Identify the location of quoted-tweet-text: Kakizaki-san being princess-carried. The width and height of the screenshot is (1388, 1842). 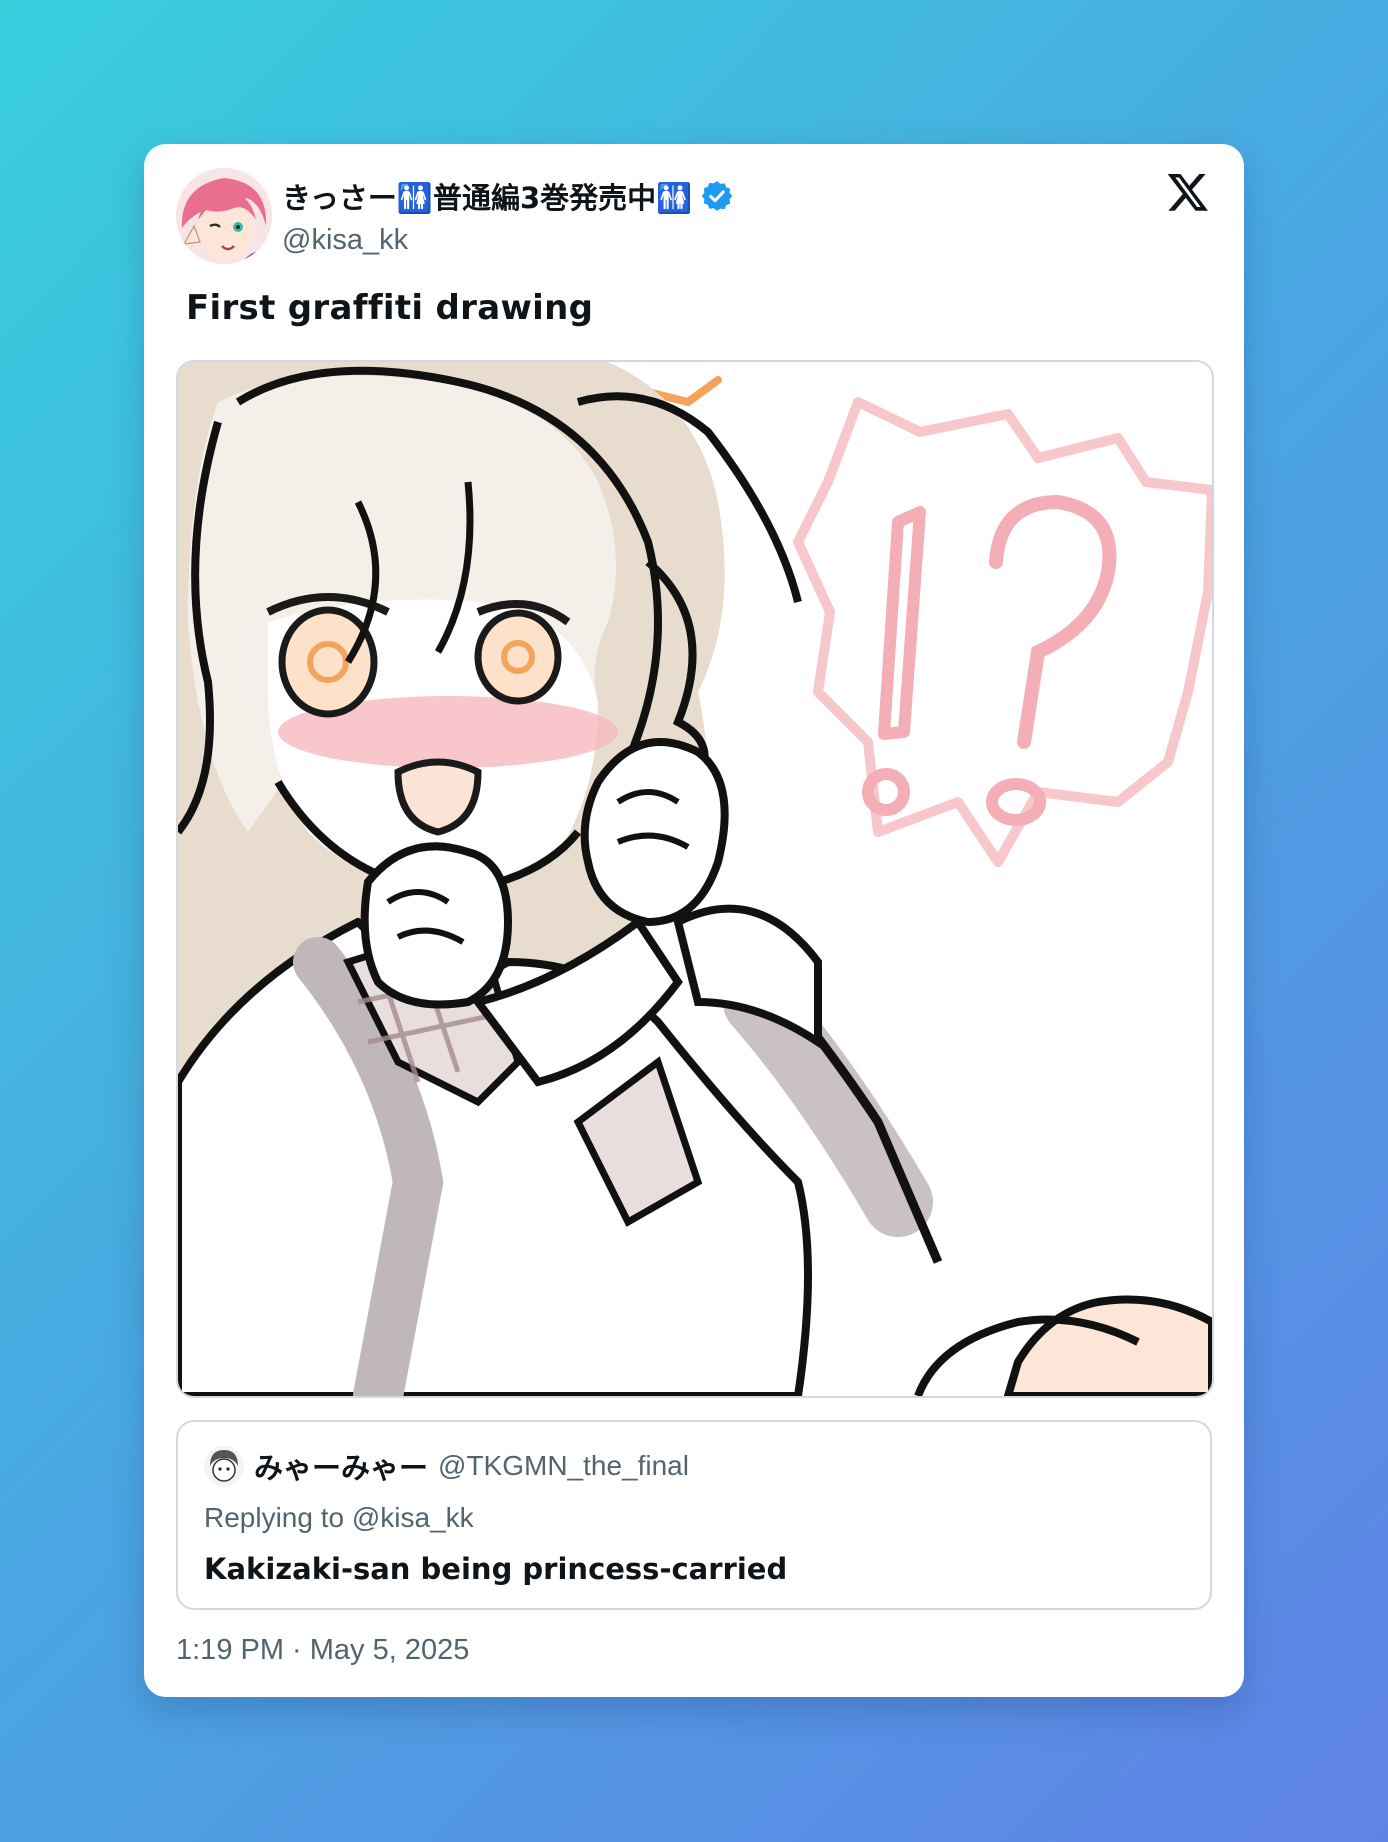
(496, 1569).